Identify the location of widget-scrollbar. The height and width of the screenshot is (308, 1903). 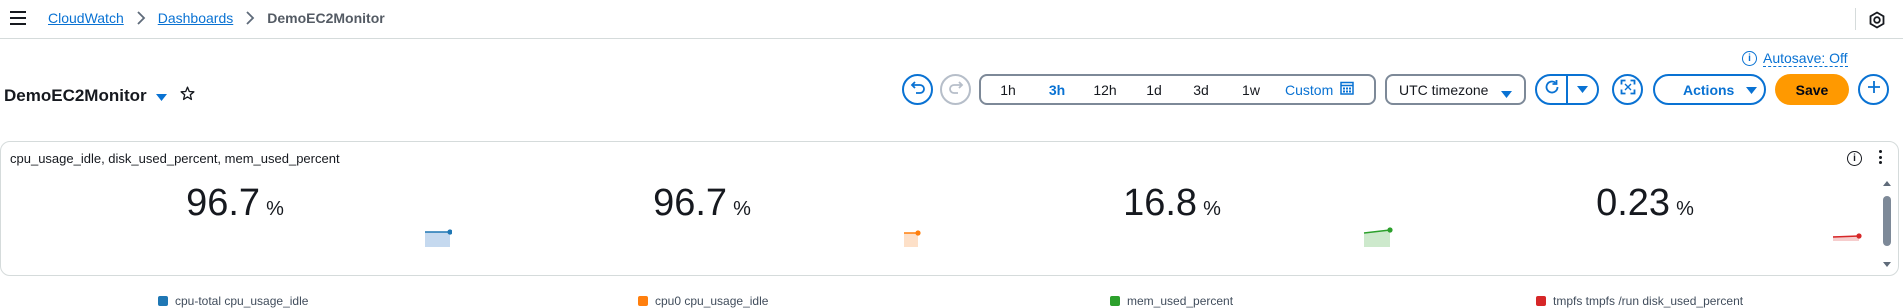
(1887, 225).